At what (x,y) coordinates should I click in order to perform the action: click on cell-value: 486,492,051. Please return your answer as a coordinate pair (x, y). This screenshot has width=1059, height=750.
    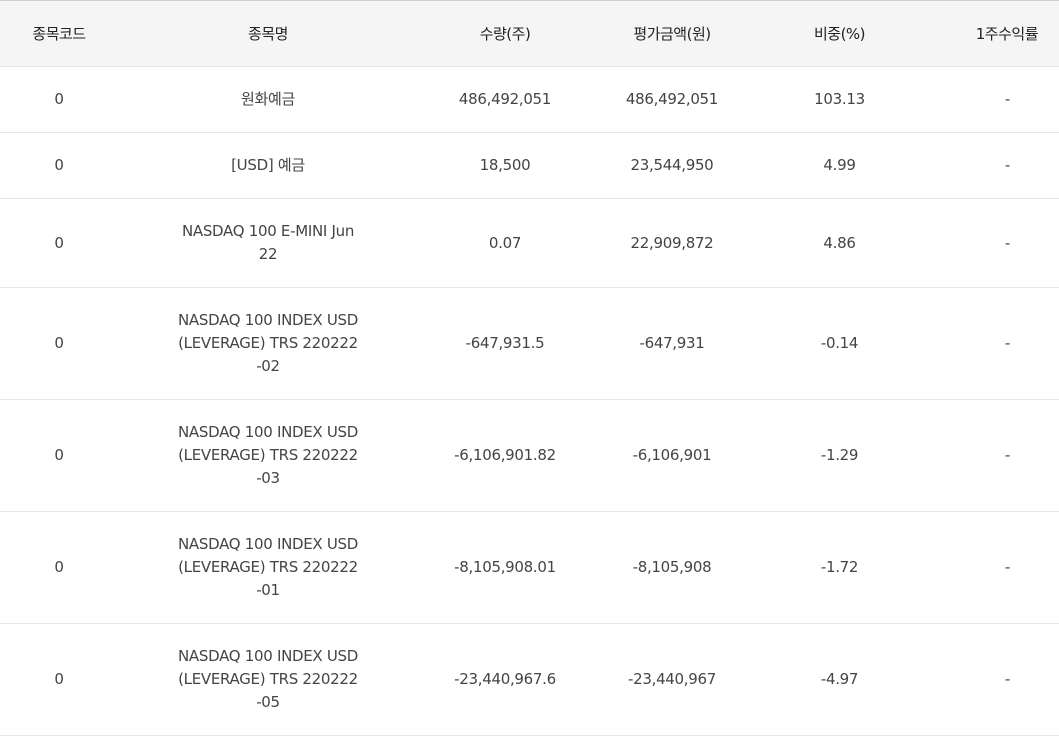
    Looking at the image, I should click on (672, 99).